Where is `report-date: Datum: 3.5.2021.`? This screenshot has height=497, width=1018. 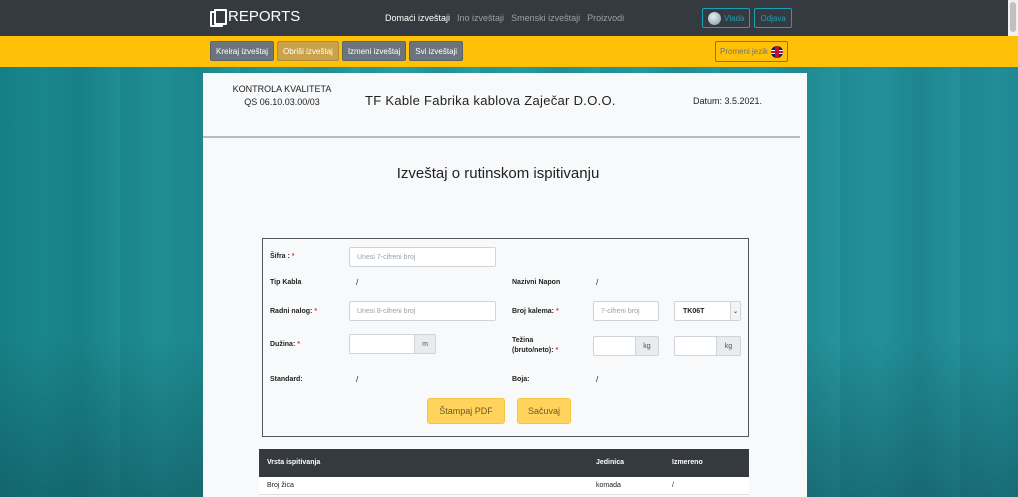 report-date: Datum: 3.5.2021. is located at coordinates (728, 101).